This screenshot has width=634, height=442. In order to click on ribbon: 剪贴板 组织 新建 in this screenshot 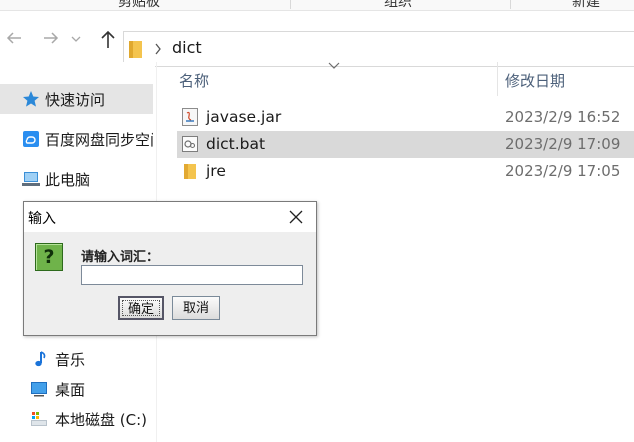, I will do `click(317, 5)`.